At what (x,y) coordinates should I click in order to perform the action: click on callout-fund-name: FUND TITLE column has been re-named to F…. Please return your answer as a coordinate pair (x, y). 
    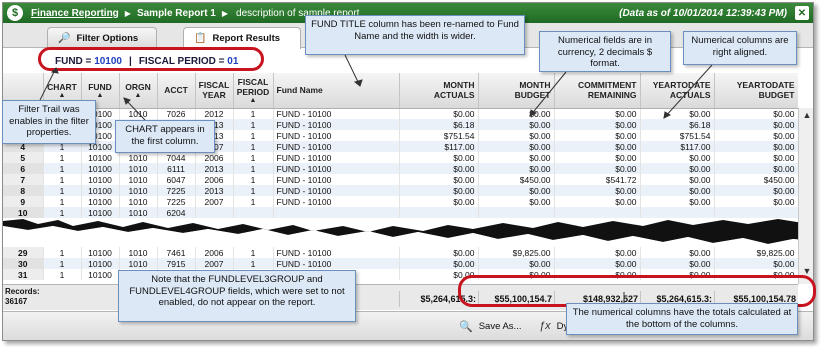
    Looking at the image, I should click on (415, 35).